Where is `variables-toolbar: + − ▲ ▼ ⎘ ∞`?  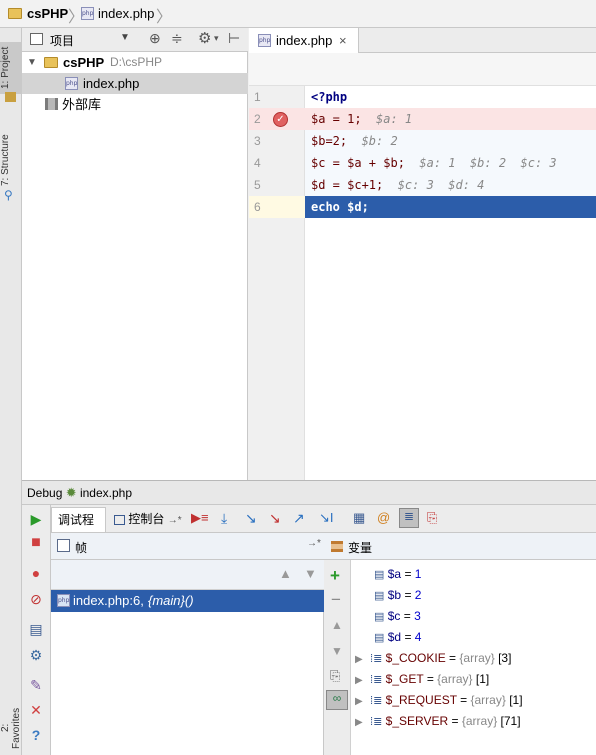
variables-toolbar: + − ▲ ▼ ⎘ ∞ is located at coordinates (337, 657).